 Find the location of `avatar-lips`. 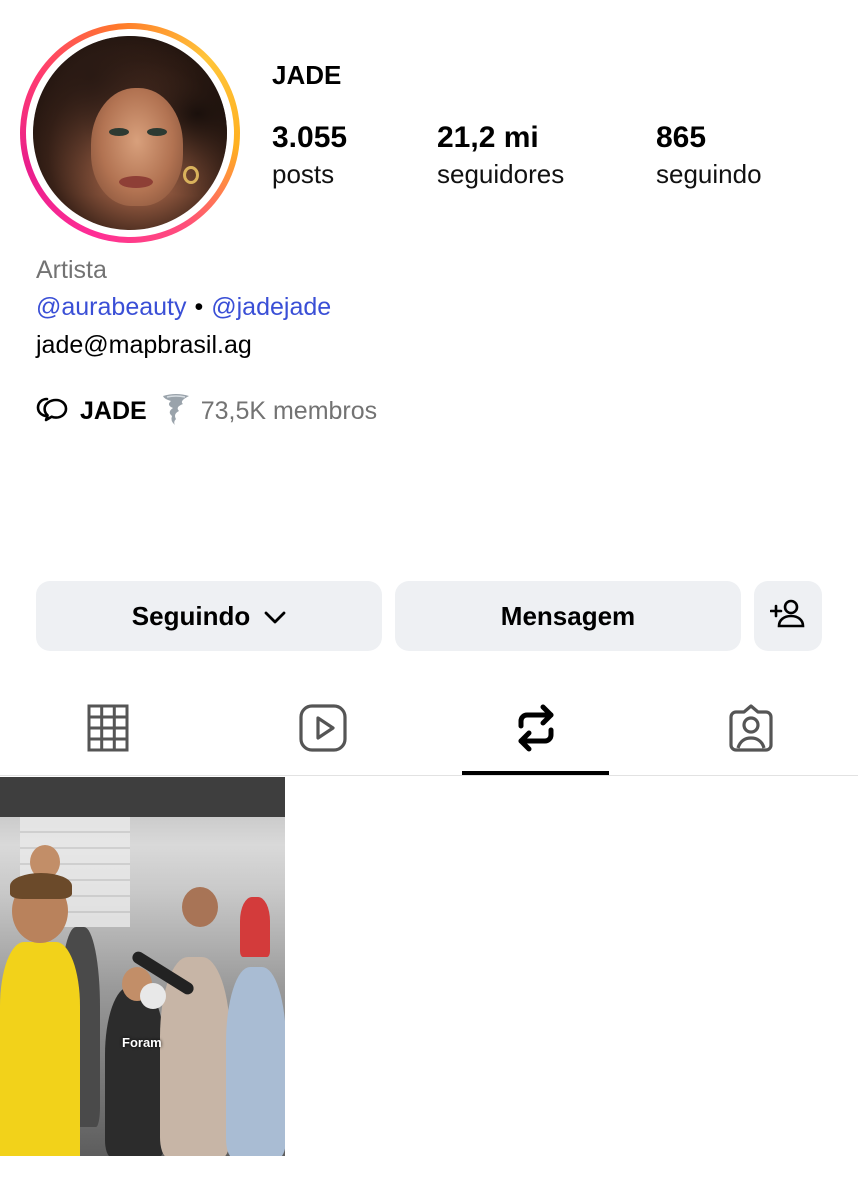

avatar-lips is located at coordinates (136, 182).